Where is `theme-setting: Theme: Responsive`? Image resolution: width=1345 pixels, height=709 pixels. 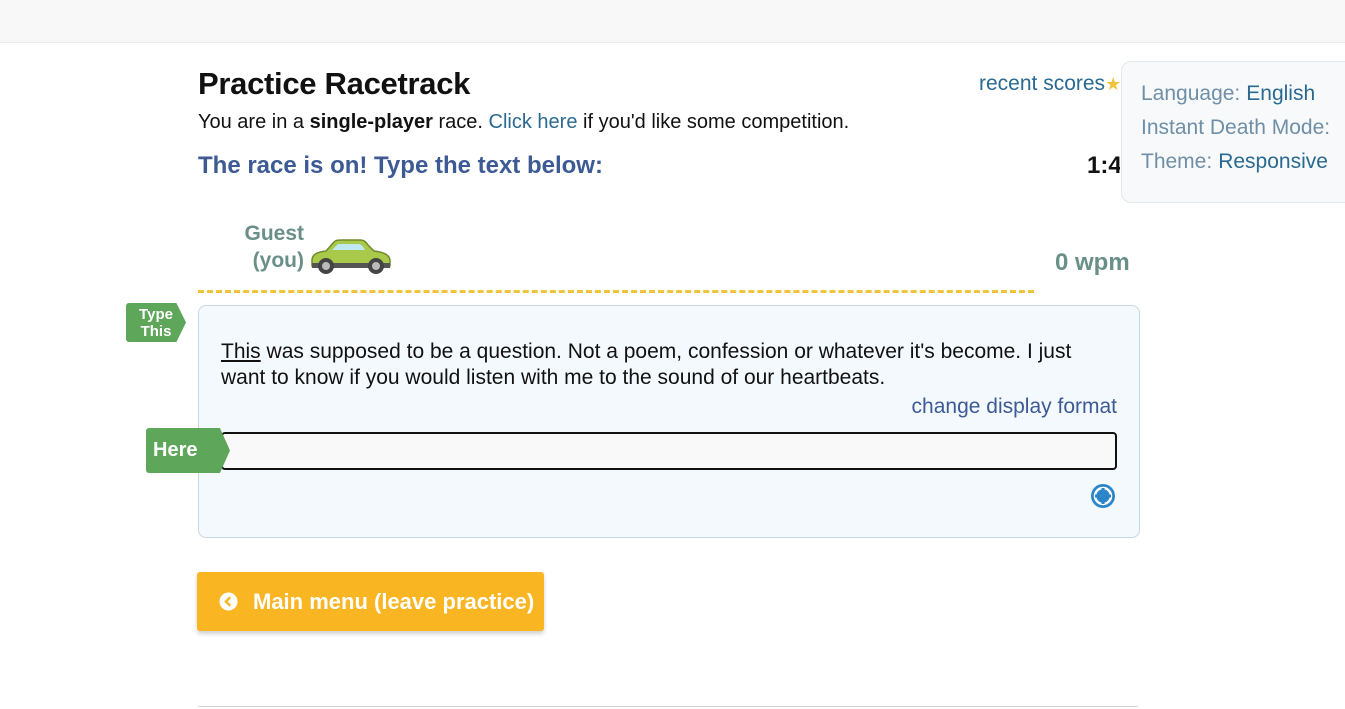 theme-setting: Theme: Responsive is located at coordinates (1234, 162).